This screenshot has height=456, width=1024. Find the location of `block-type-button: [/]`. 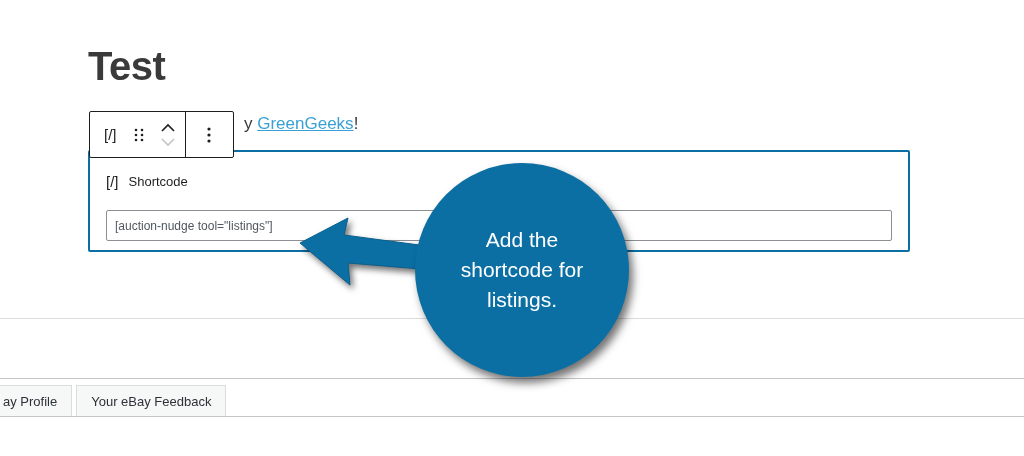

block-type-button: [/] is located at coordinates (107, 134).